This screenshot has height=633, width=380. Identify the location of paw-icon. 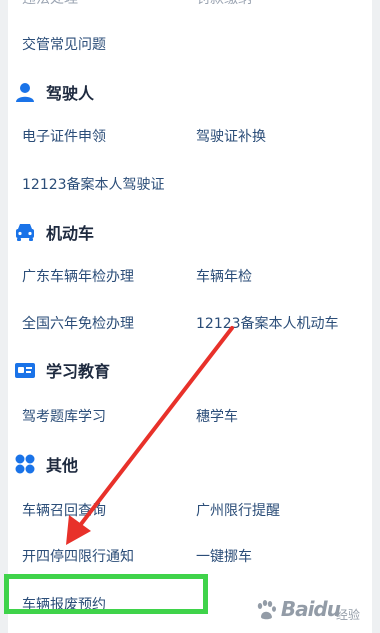
(266, 610).